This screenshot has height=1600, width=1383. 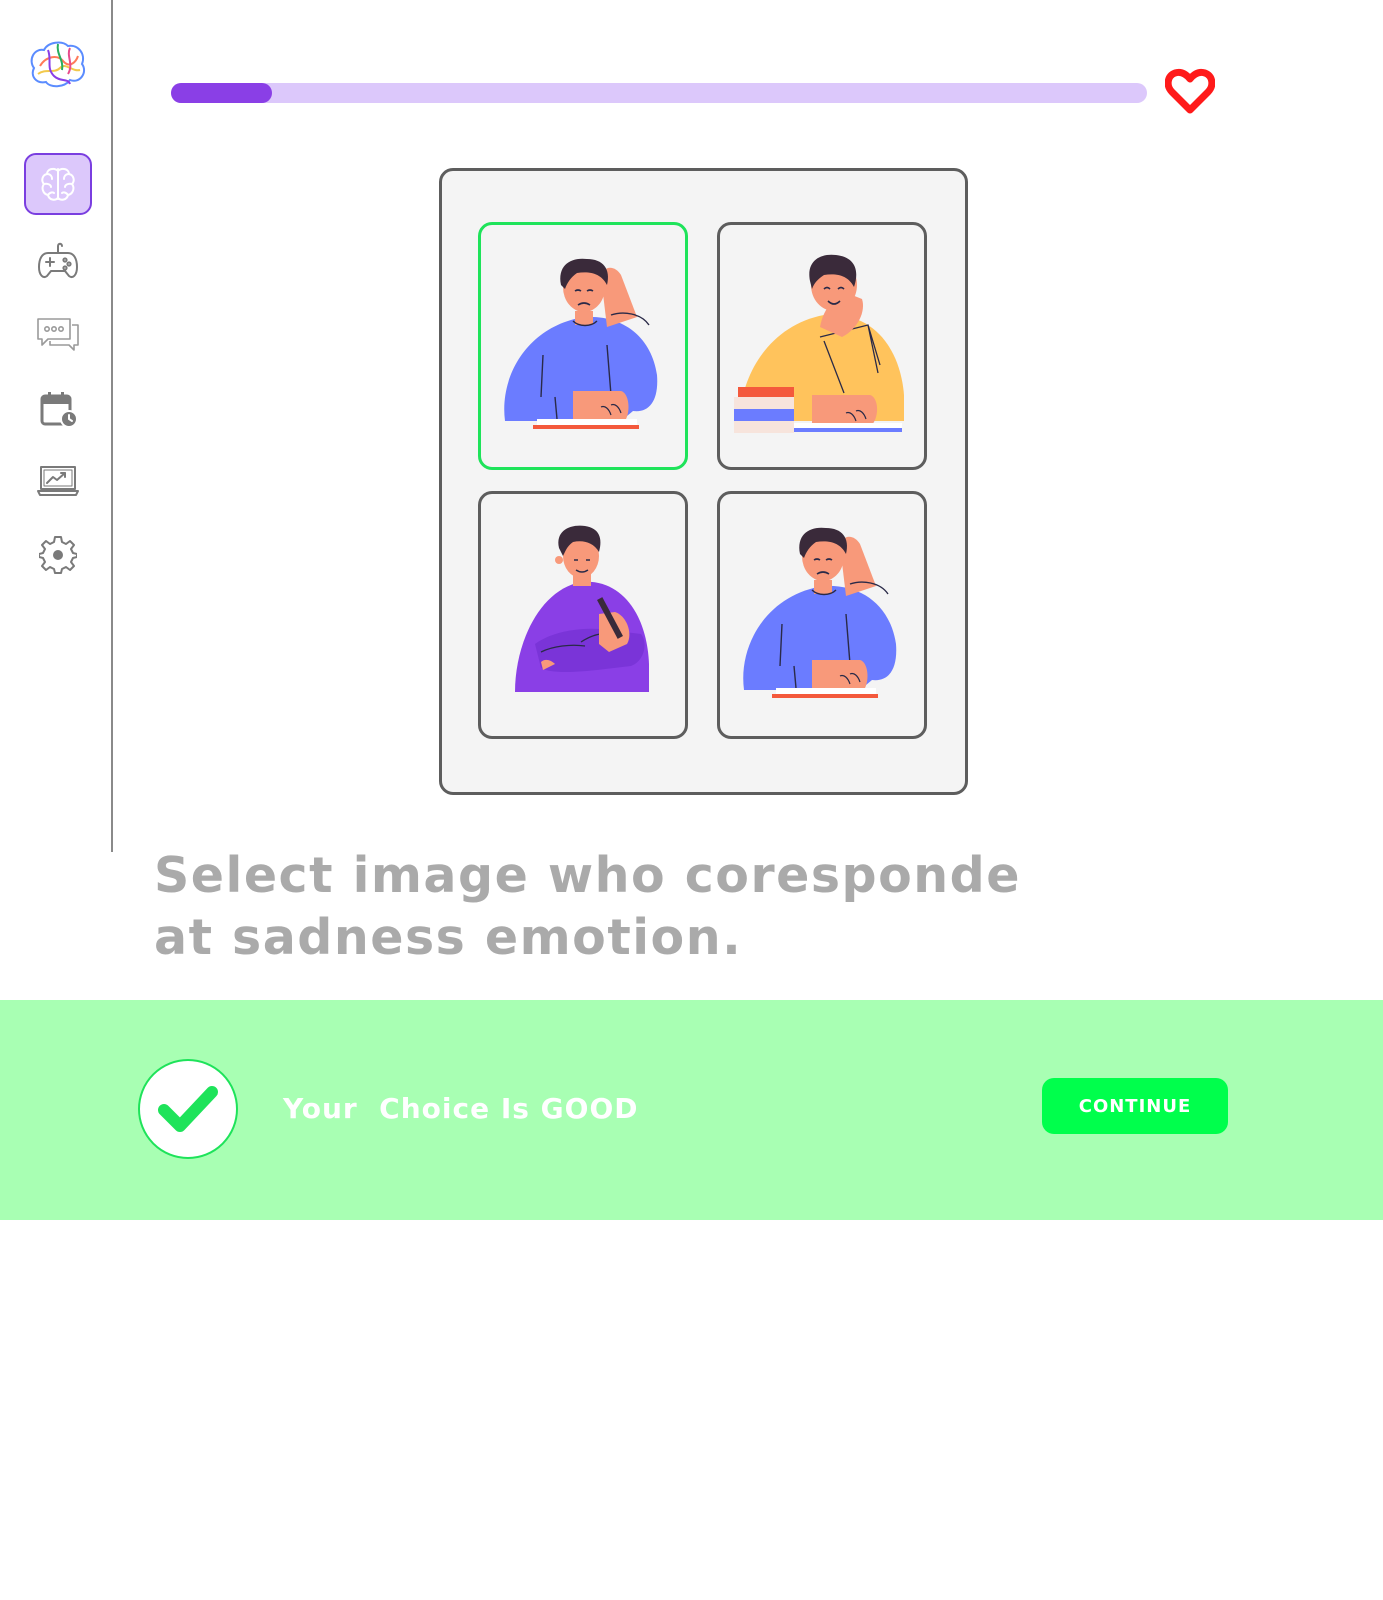 I want to click on option-image-happy, so click(x=822, y=346).